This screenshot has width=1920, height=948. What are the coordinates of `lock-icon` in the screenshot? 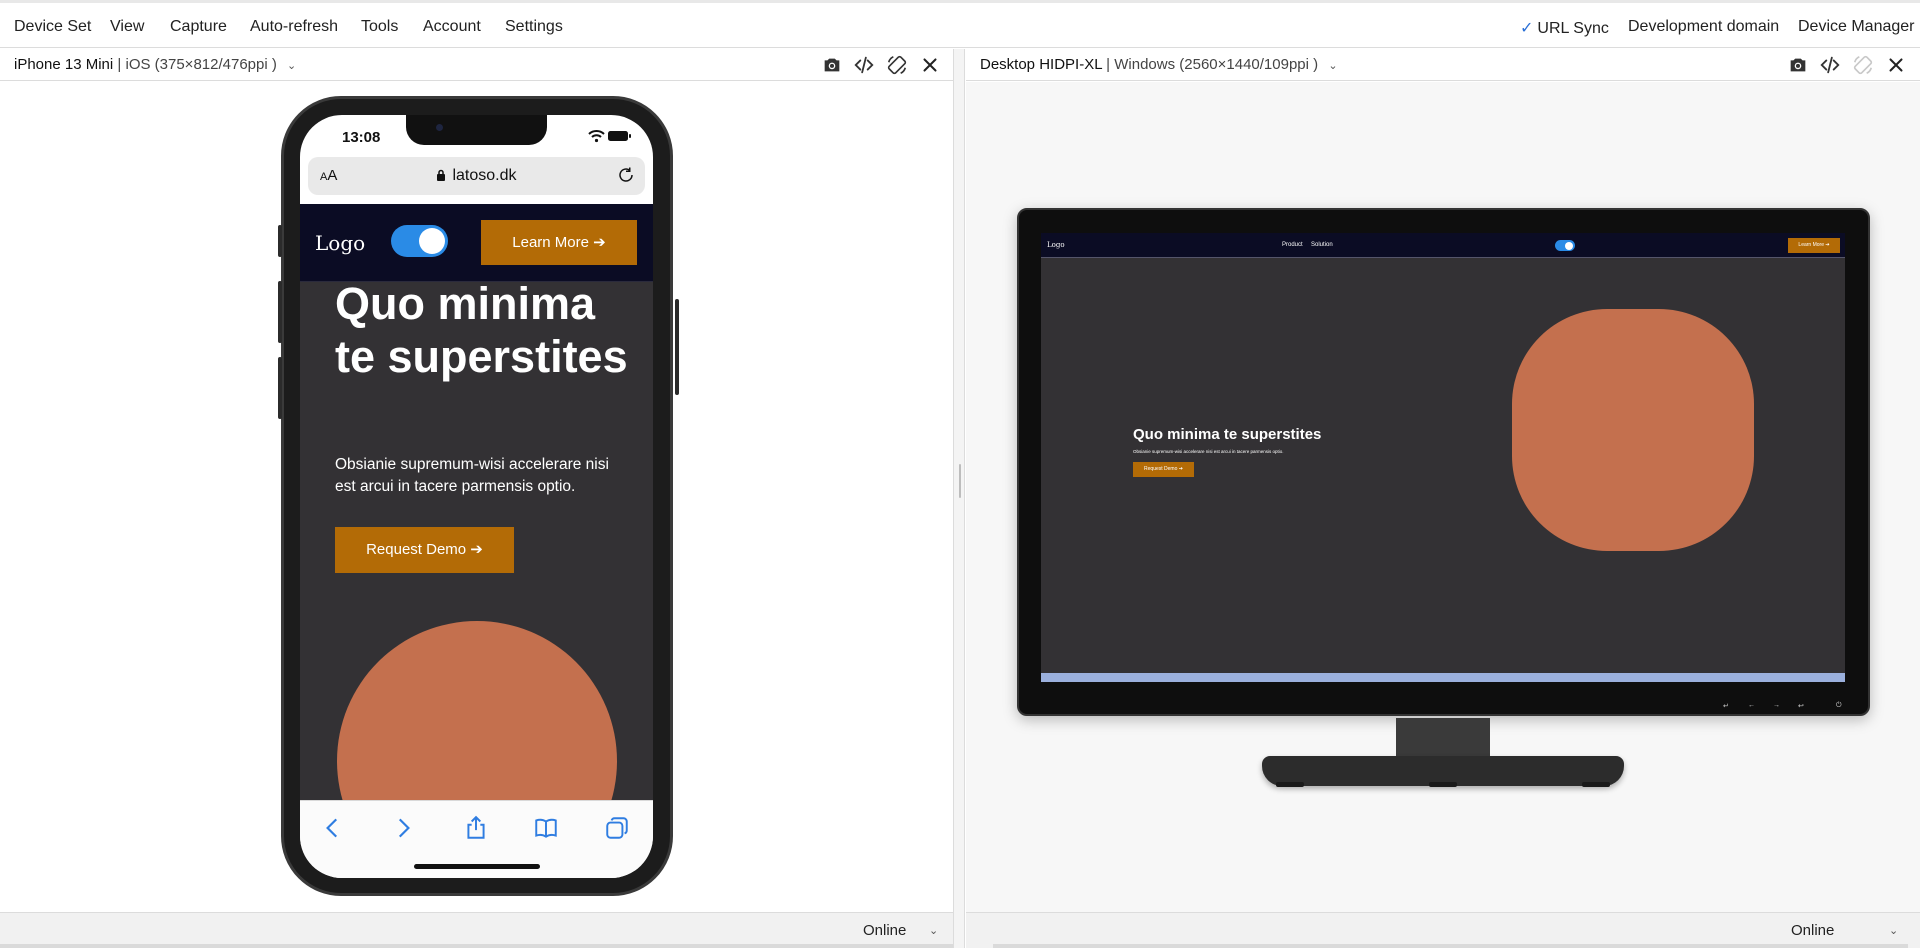 It's located at (441, 175).